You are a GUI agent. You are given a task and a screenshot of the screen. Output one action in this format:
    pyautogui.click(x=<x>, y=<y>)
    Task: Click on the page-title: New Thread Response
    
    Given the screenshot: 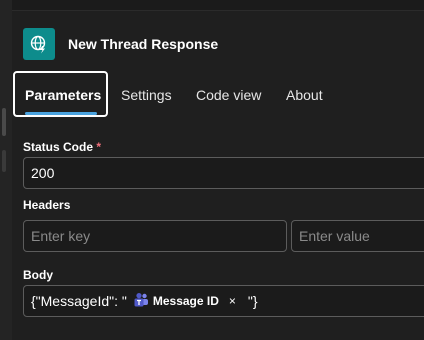 What is the action you would take?
    pyautogui.click(x=143, y=44)
    